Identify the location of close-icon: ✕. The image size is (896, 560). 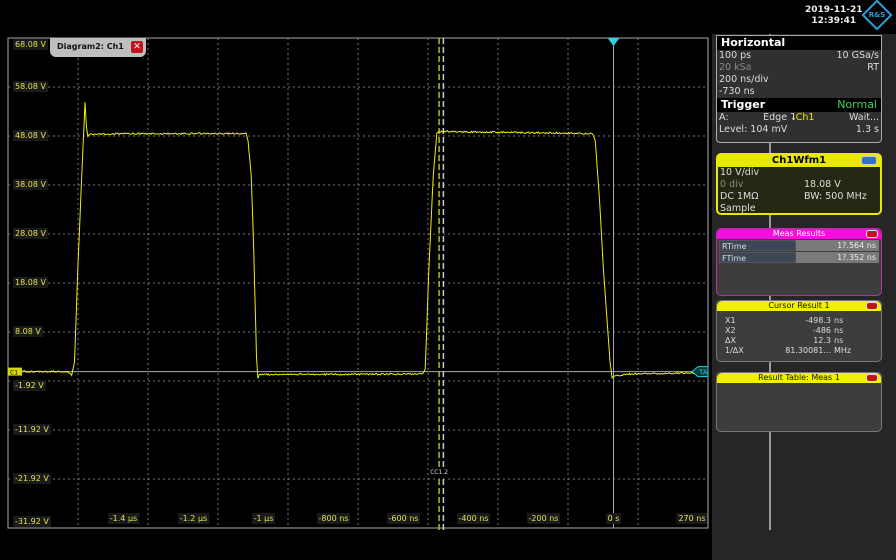
(137, 47).